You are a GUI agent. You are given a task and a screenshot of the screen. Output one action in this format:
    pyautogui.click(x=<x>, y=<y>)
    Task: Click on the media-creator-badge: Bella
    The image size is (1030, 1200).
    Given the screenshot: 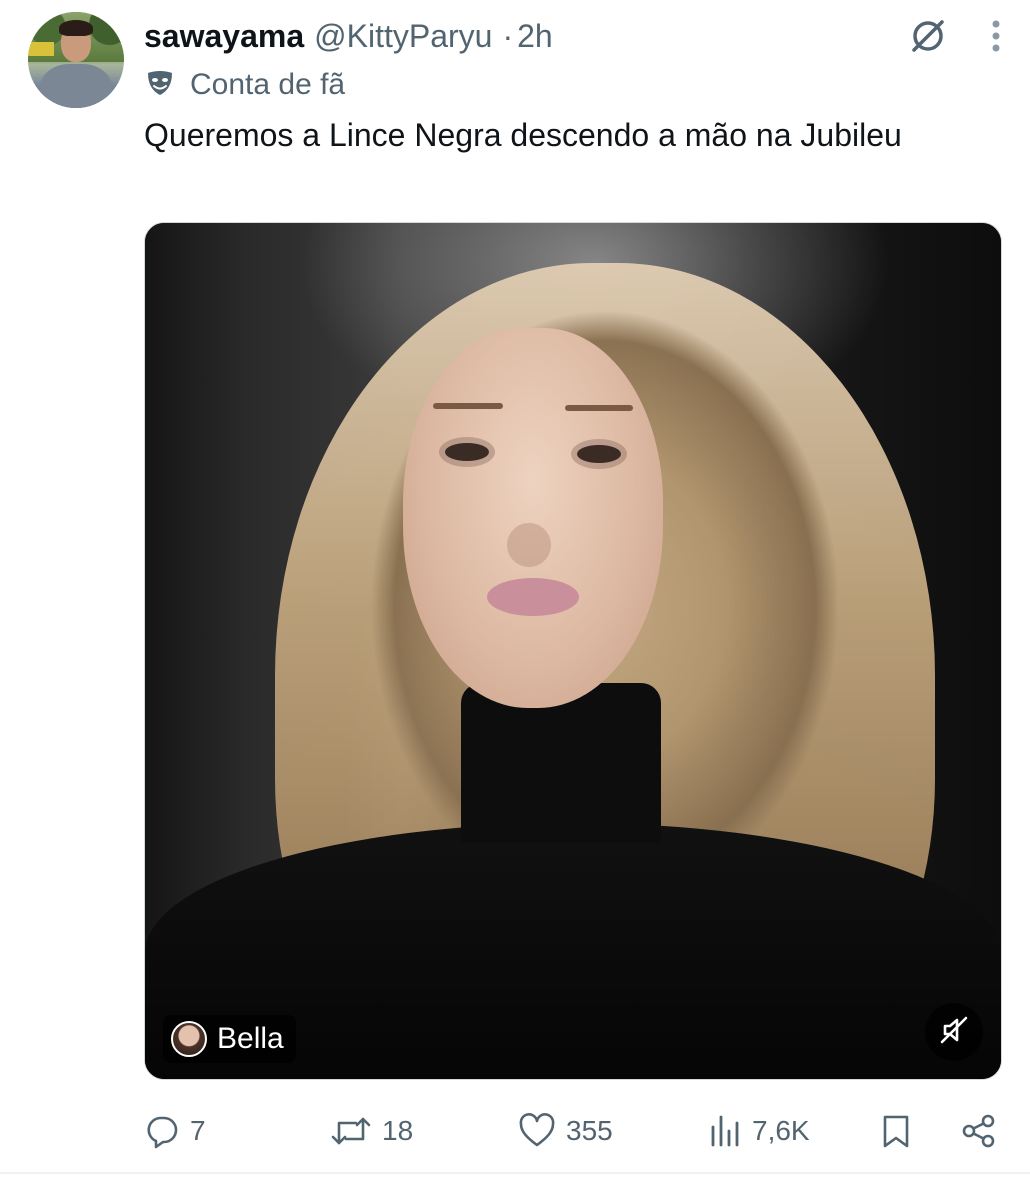 What is the action you would take?
    pyautogui.click(x=229, y=1039)
    